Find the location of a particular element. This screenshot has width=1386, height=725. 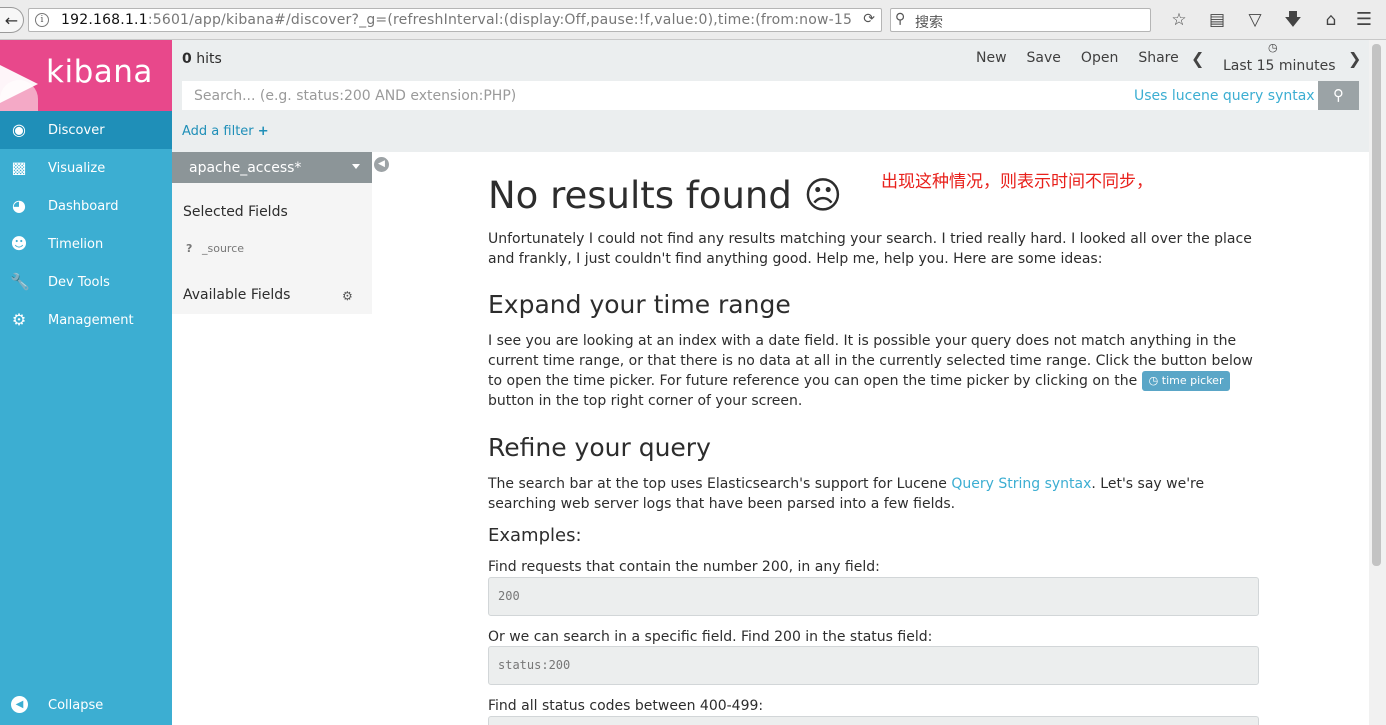

sidebar-item-label: Timelion is located at coordinates (76, 244).